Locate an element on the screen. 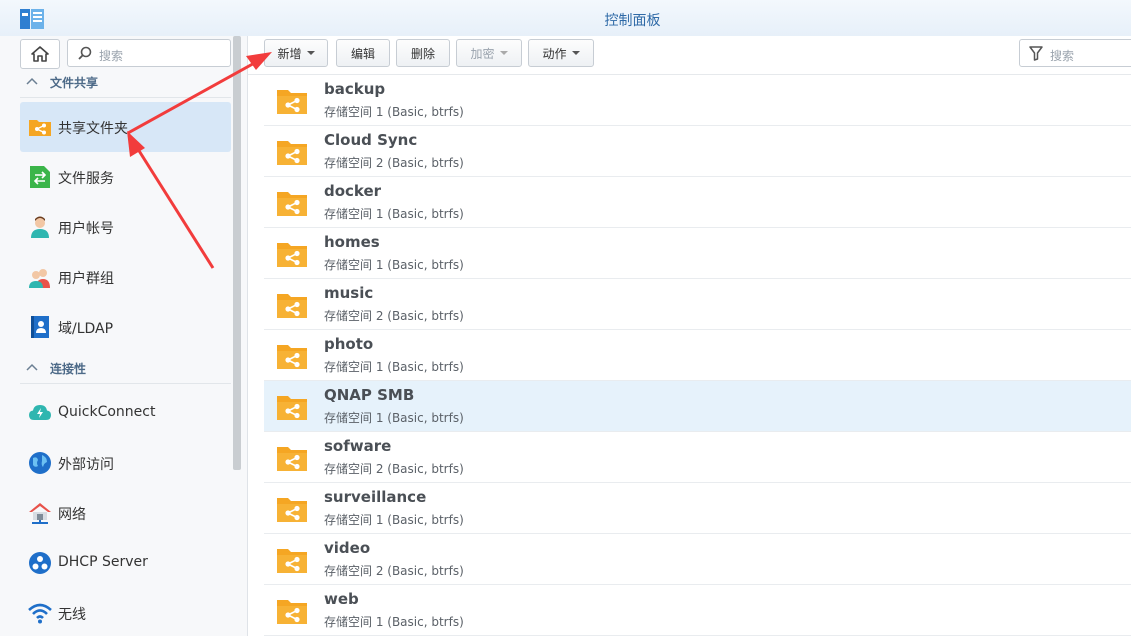 The width and height of the screenshot is (1131, 638). sidebar-item-wireless: 无线 is located at coordinates (125, 613).